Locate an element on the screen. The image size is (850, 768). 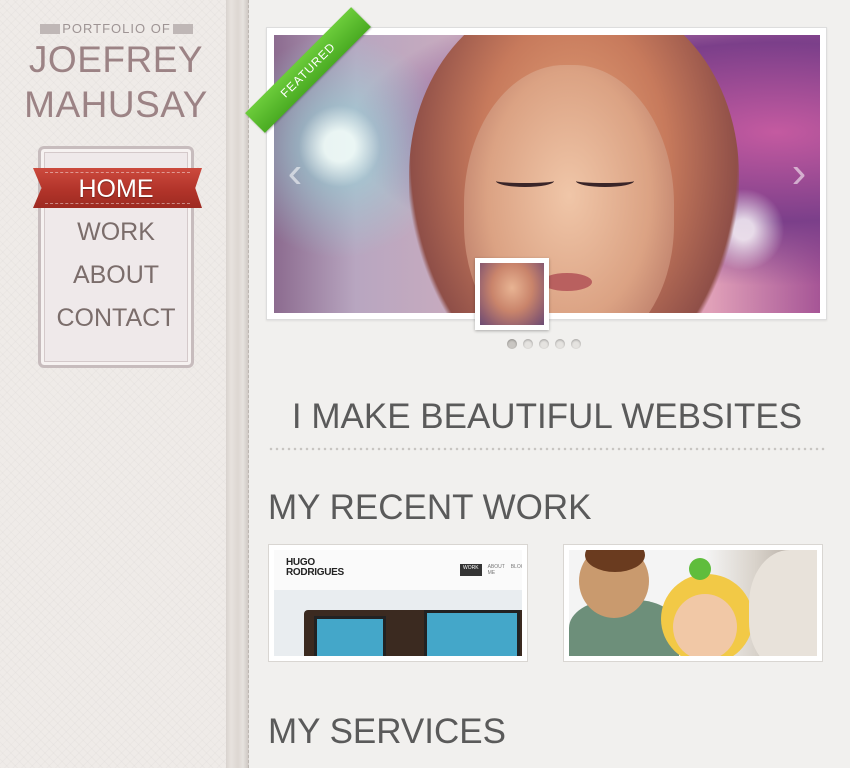
tagline-divider is located at coordinates (547, 449).